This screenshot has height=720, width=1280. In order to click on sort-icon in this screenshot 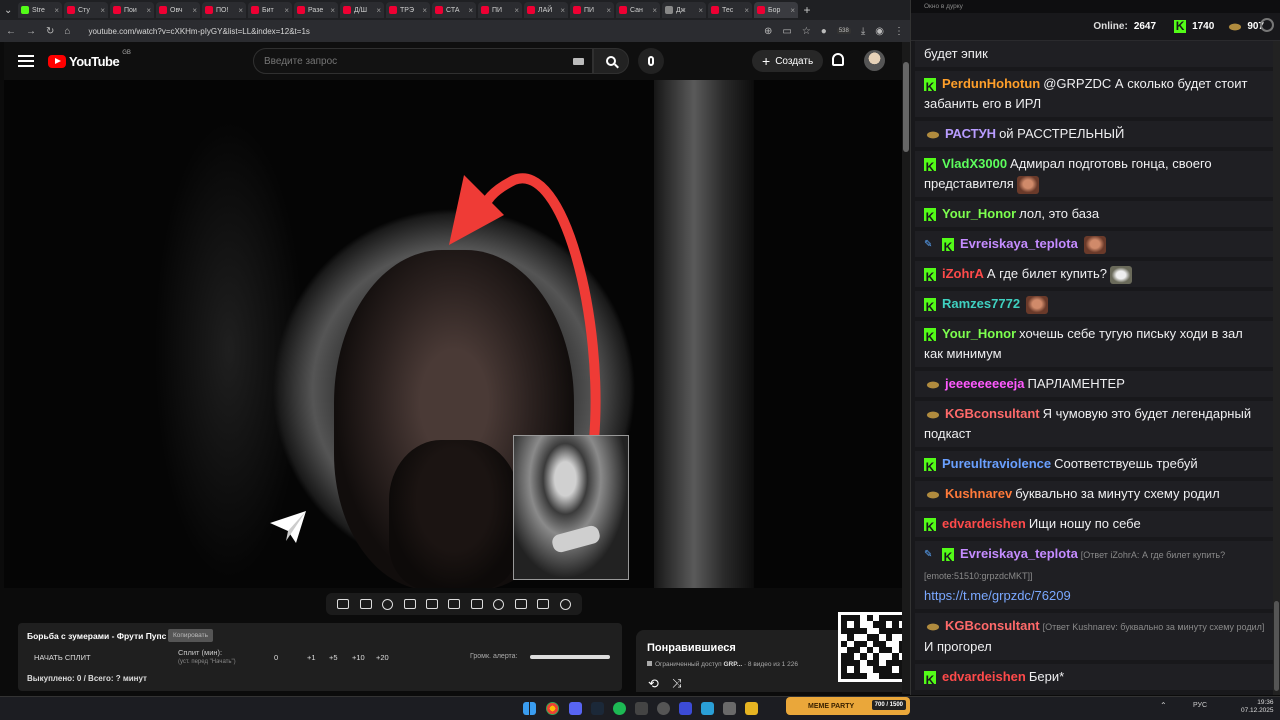, I will do `click(365, 604)`.